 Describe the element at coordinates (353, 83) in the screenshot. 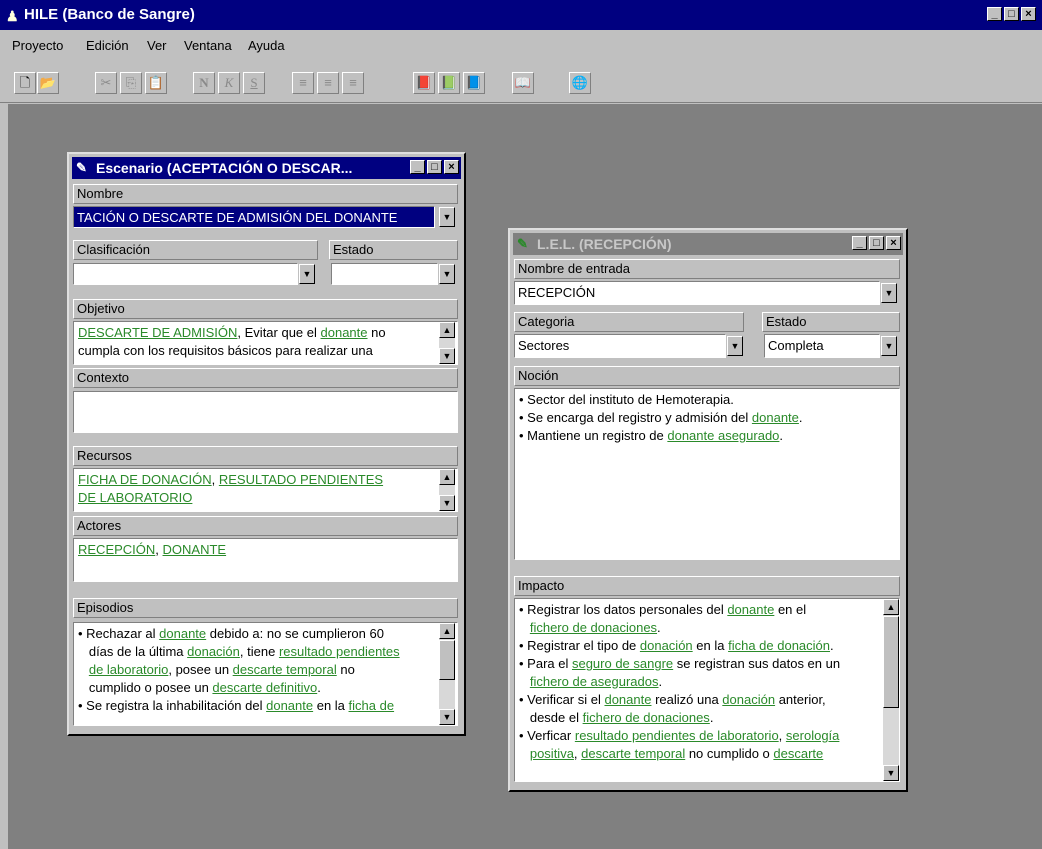

I see `align-right-icon: ≡` at that location.